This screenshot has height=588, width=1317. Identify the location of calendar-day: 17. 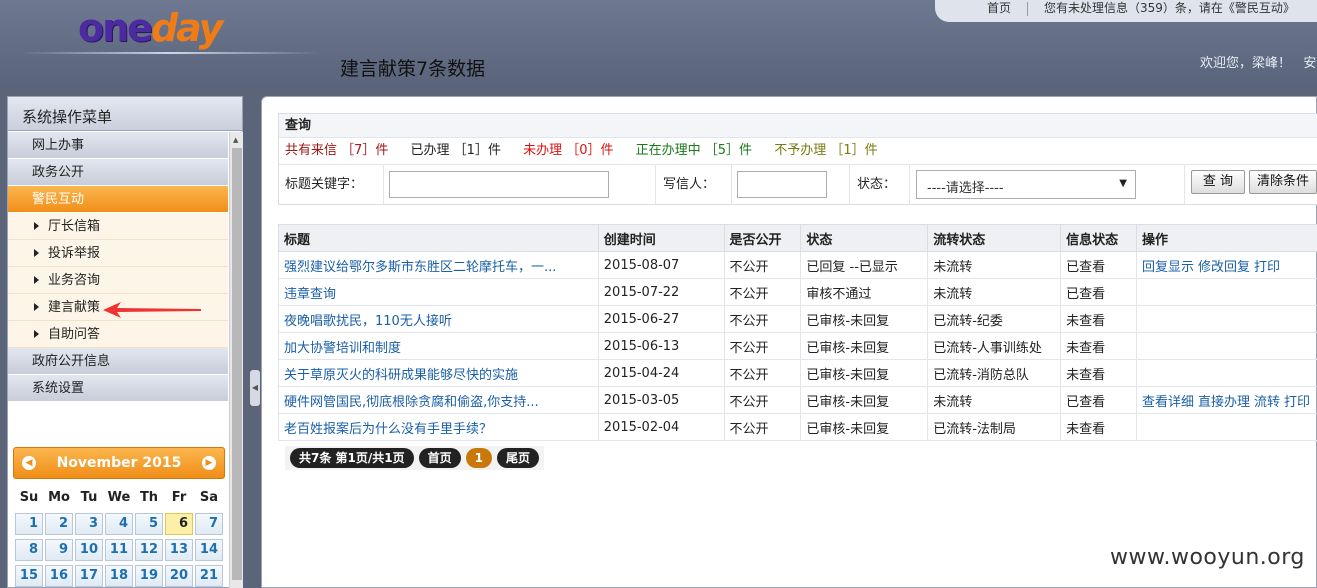
(89, 576).